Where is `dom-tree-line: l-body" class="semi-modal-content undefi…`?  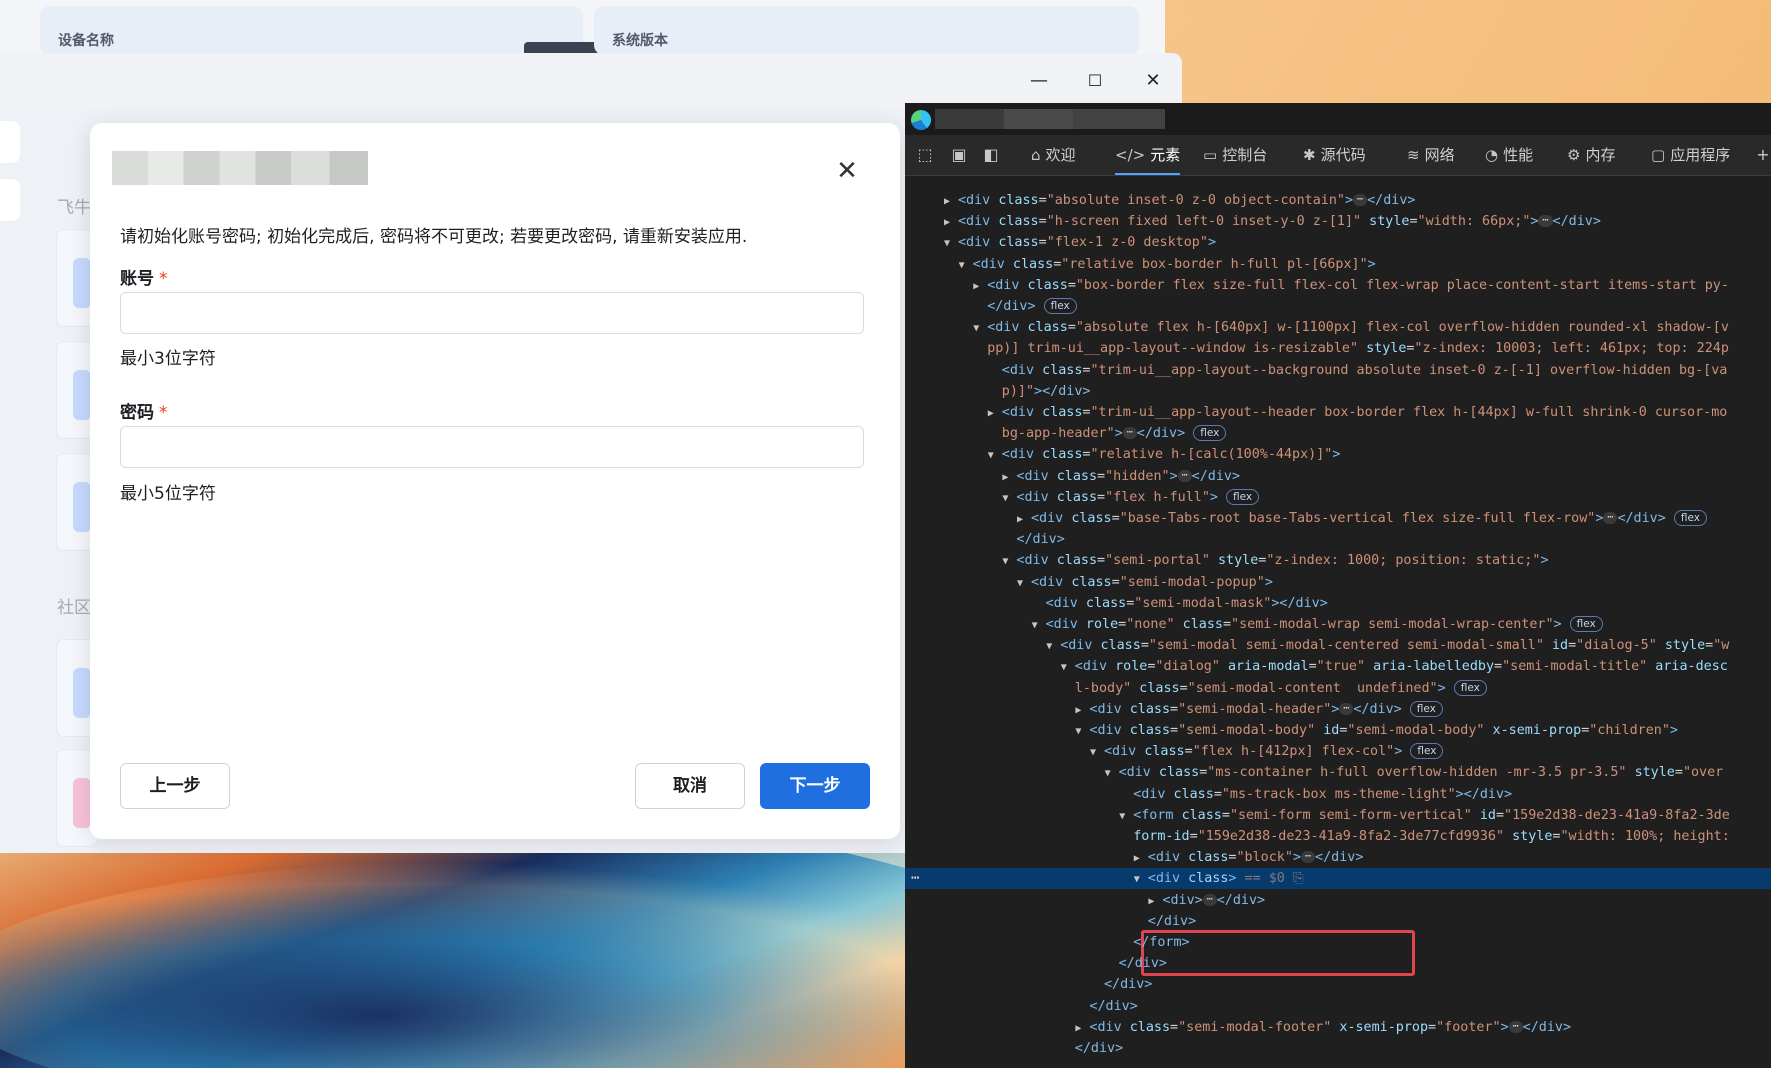
dom-tree-line: l-body" class="semi-modal-content undefi… is located at coordinates (1338, 688).